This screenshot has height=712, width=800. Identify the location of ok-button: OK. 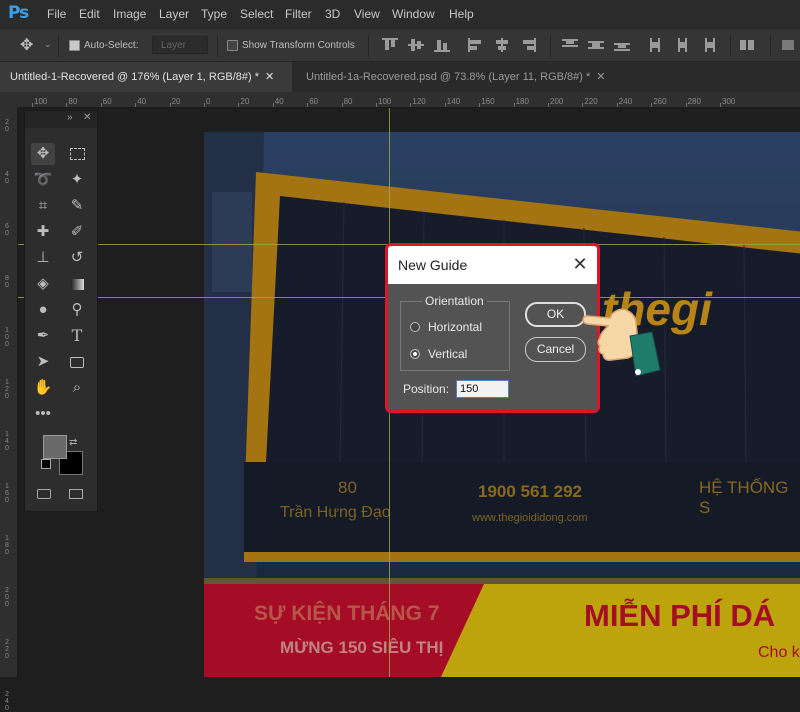
(555, 314).